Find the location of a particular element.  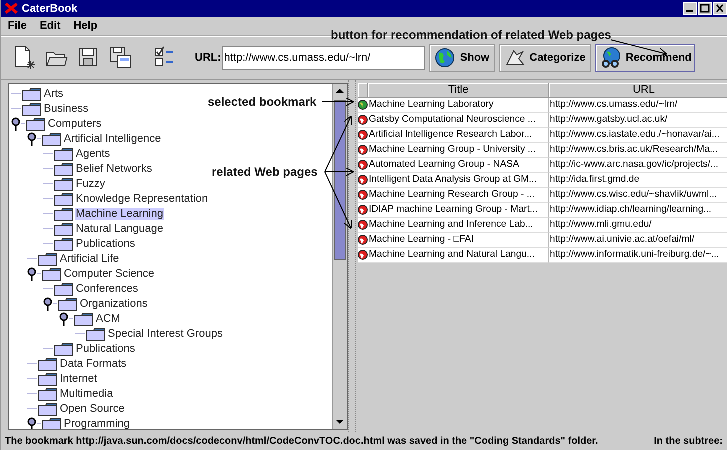

column-header: Title is located at coordinates (458, 90).